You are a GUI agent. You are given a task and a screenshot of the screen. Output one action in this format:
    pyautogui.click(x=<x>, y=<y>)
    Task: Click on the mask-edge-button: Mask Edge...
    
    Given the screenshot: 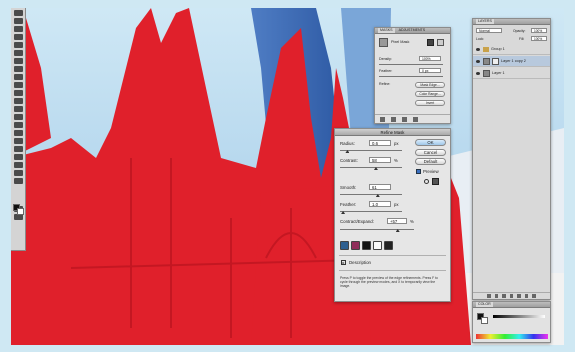 What is the action you would take?
    pyautogui.click(x=430, y=85)
    